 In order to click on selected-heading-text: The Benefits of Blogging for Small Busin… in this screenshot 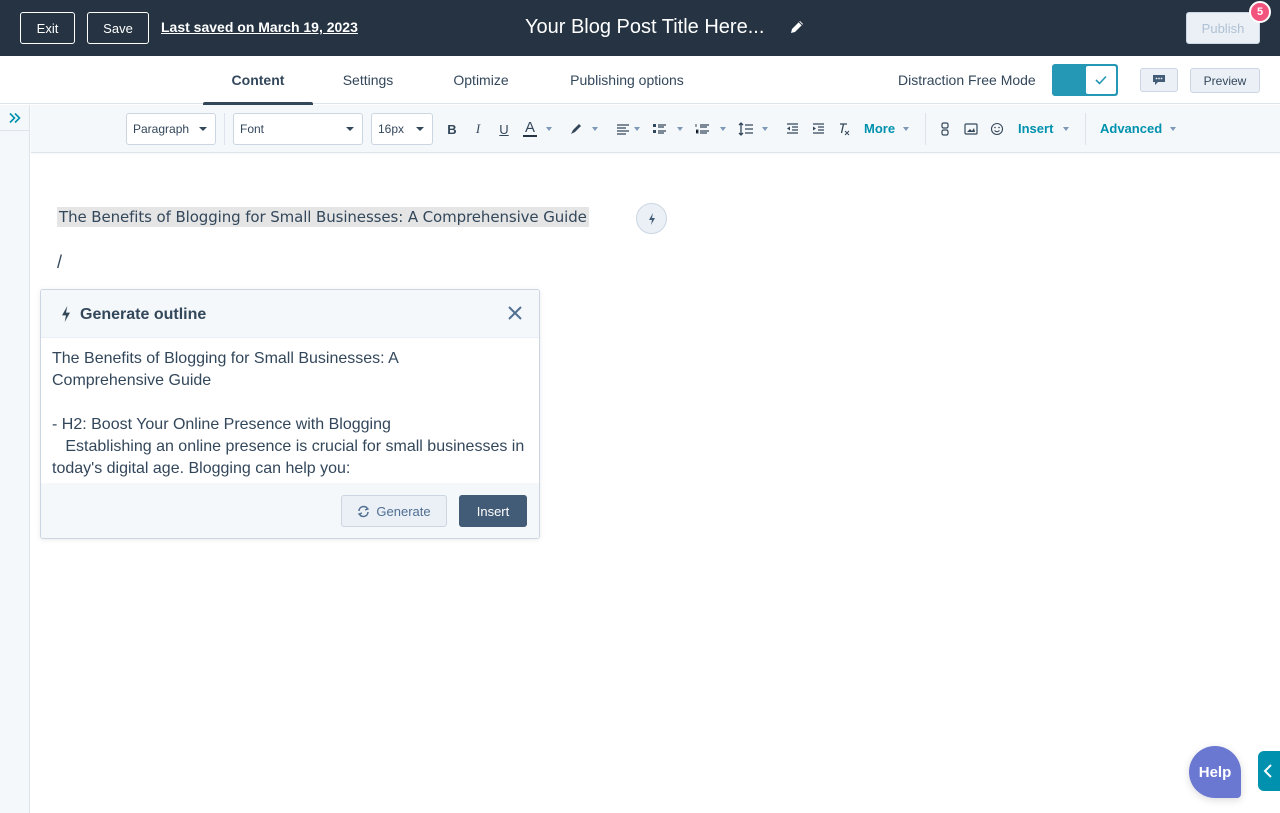, I will do `click(323, 217)`.